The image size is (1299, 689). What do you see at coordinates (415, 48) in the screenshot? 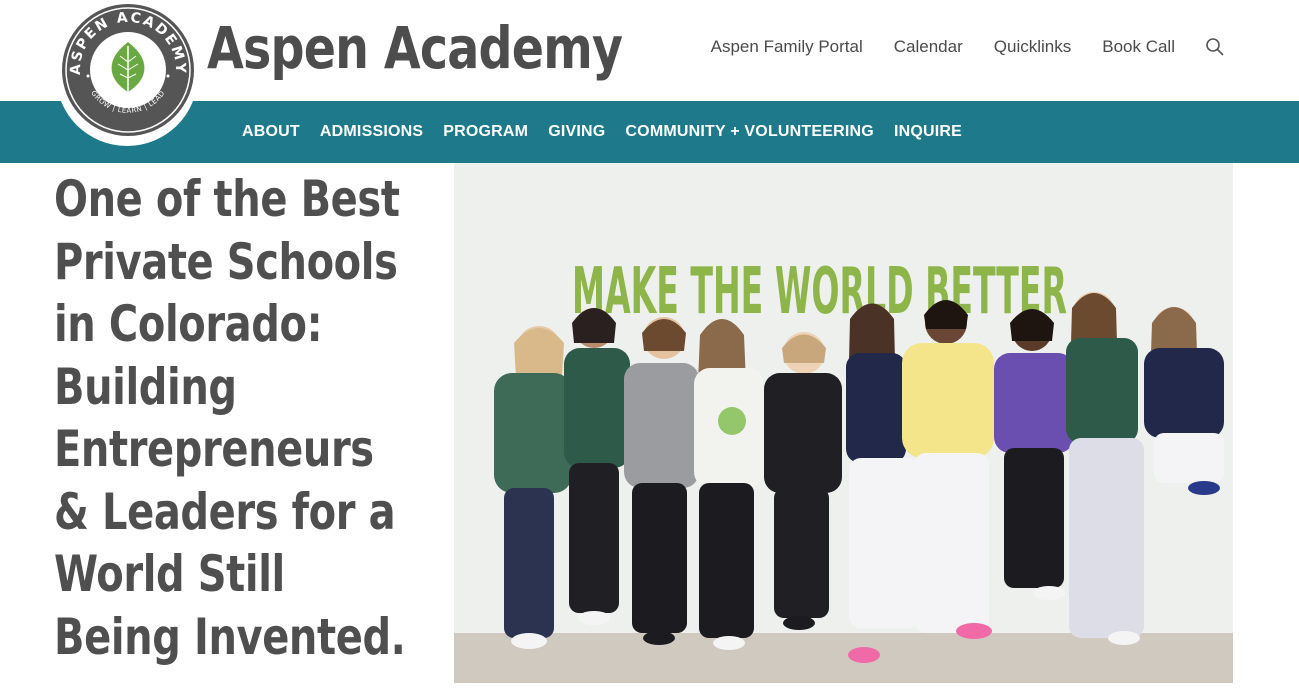
I see `site-title: Aspen Academy` at bounding box center [415, 48].